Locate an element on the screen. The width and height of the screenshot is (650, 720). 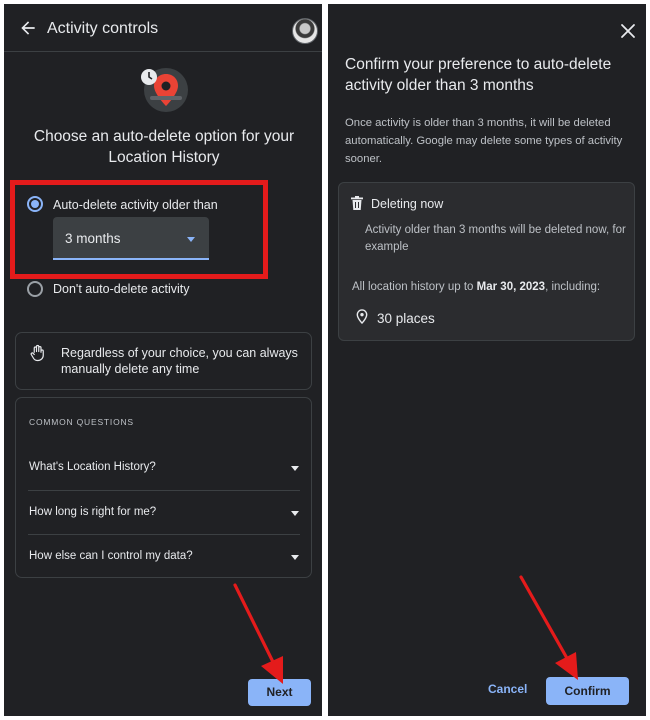
faq-item: How long is right for me? is located at coordinates (164, 512).